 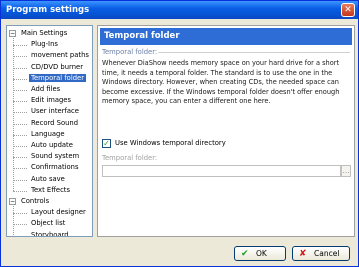 I want to click on window-title: Program settings, so click(x=48, y=10).